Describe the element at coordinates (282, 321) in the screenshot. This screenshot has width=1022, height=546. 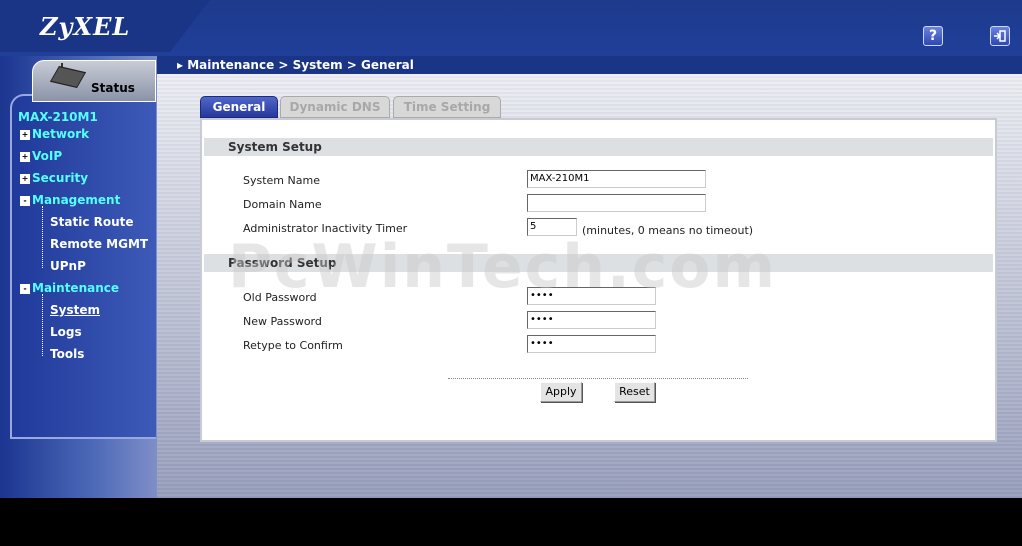
I see `new-password-label: New Password` at that location.